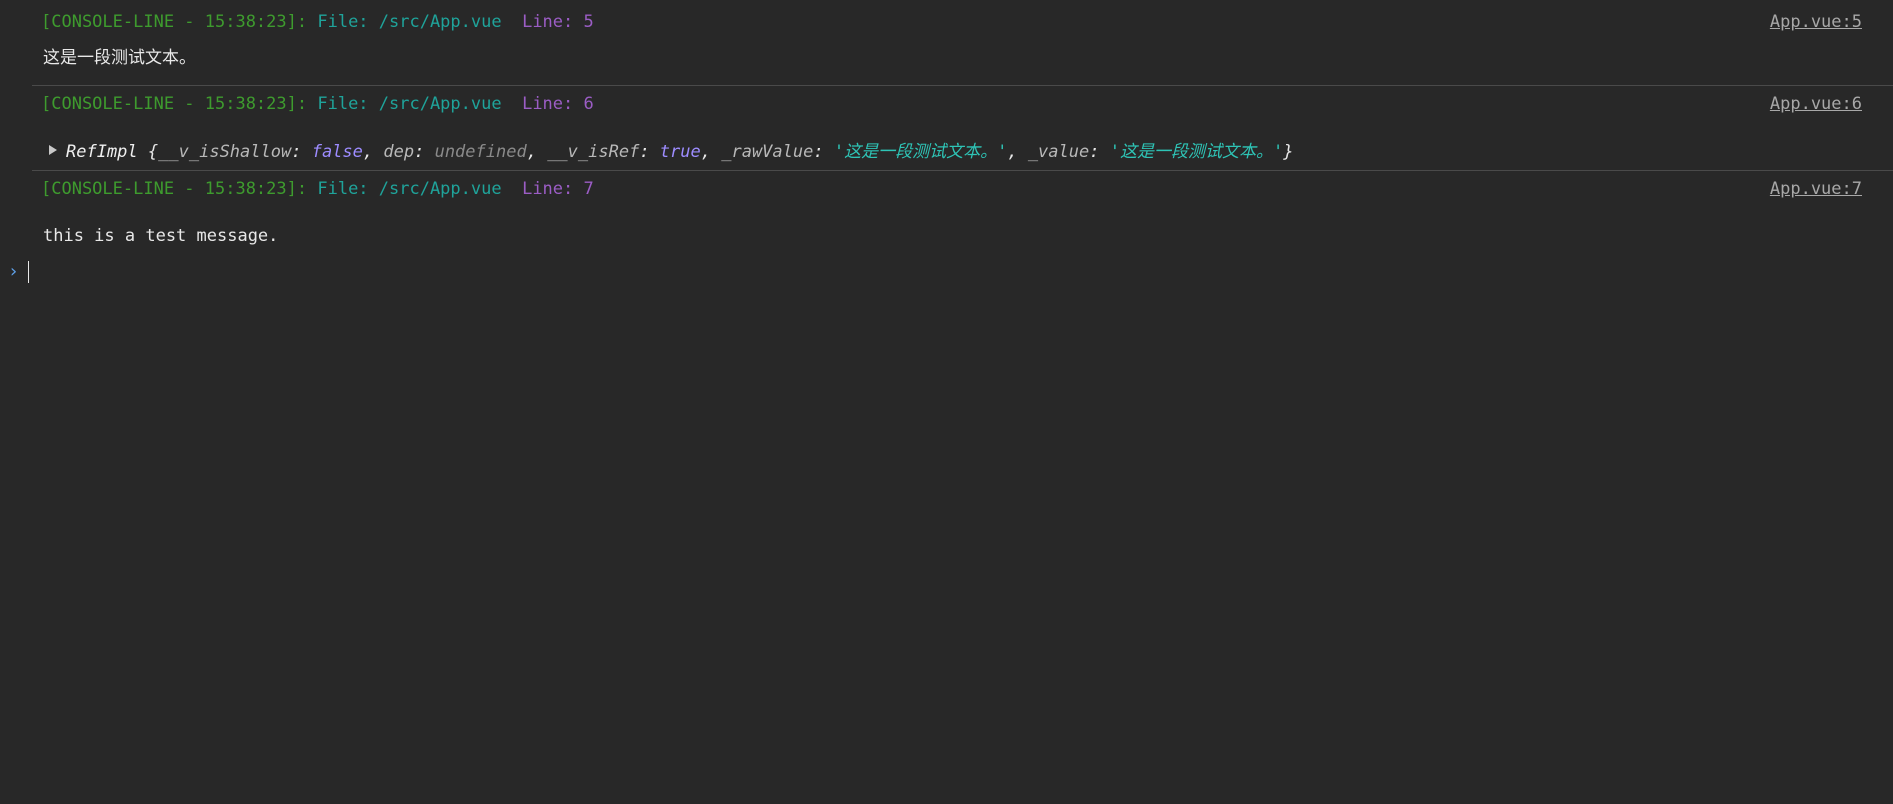  I want to click on object-key: dep, so click(399, 152).